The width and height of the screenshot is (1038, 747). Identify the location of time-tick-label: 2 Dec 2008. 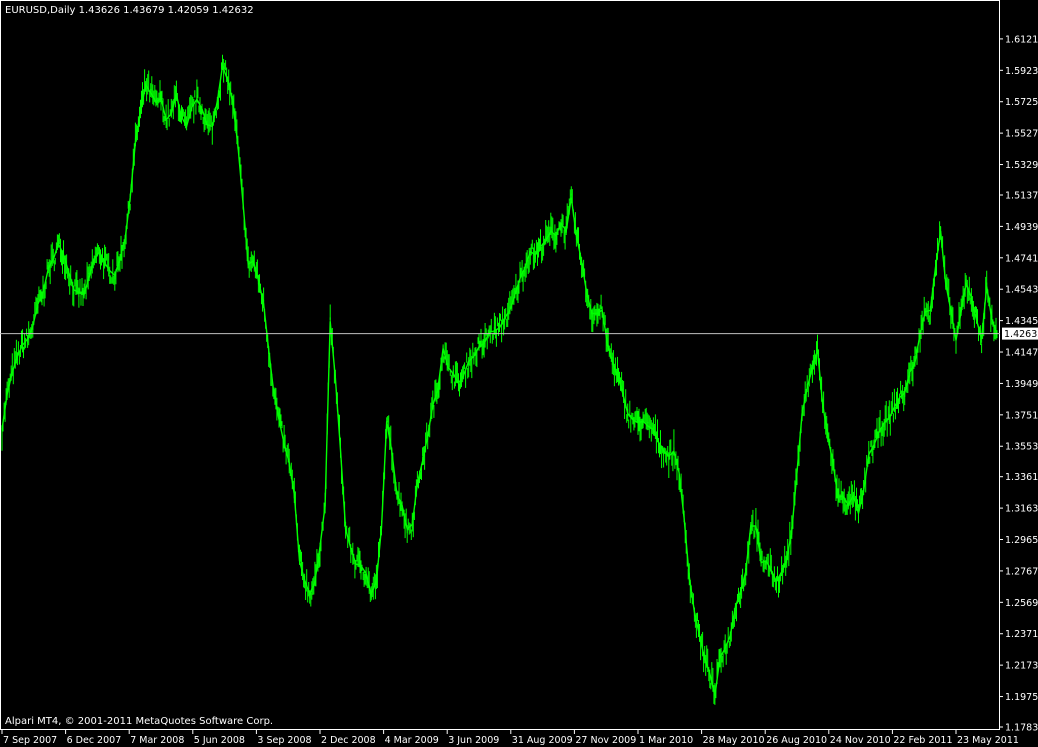
(348, 740).